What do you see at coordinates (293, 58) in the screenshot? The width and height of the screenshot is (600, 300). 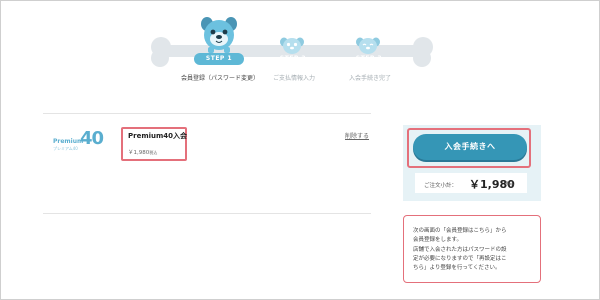 I see `step-2-badge: STEP 2` at bounding box center [293, 58].